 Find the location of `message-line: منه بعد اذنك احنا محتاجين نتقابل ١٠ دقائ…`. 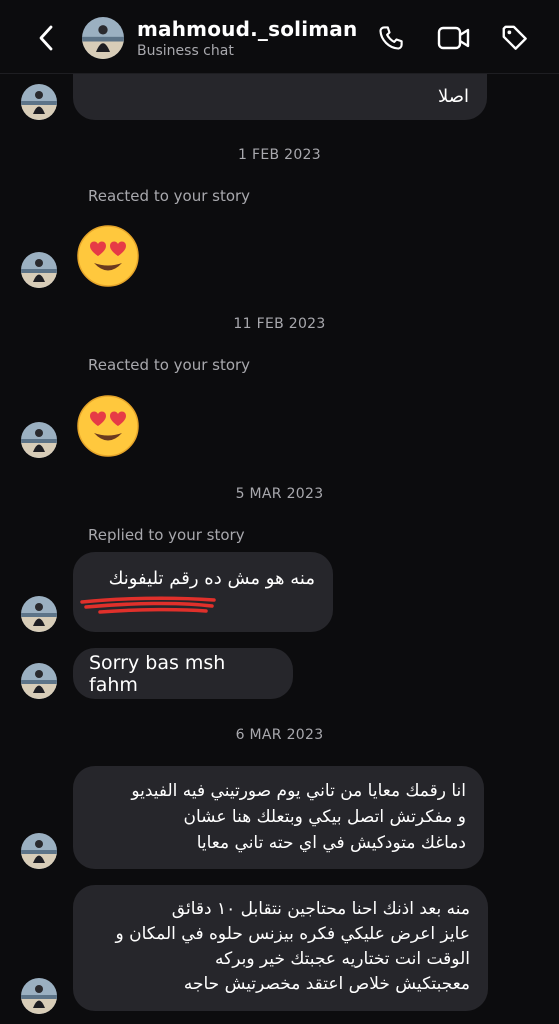

message-line: منه بعد اذنك احنا محتاجين نتقابل ١٠ دقائ… is located at coordinates (320, 909).